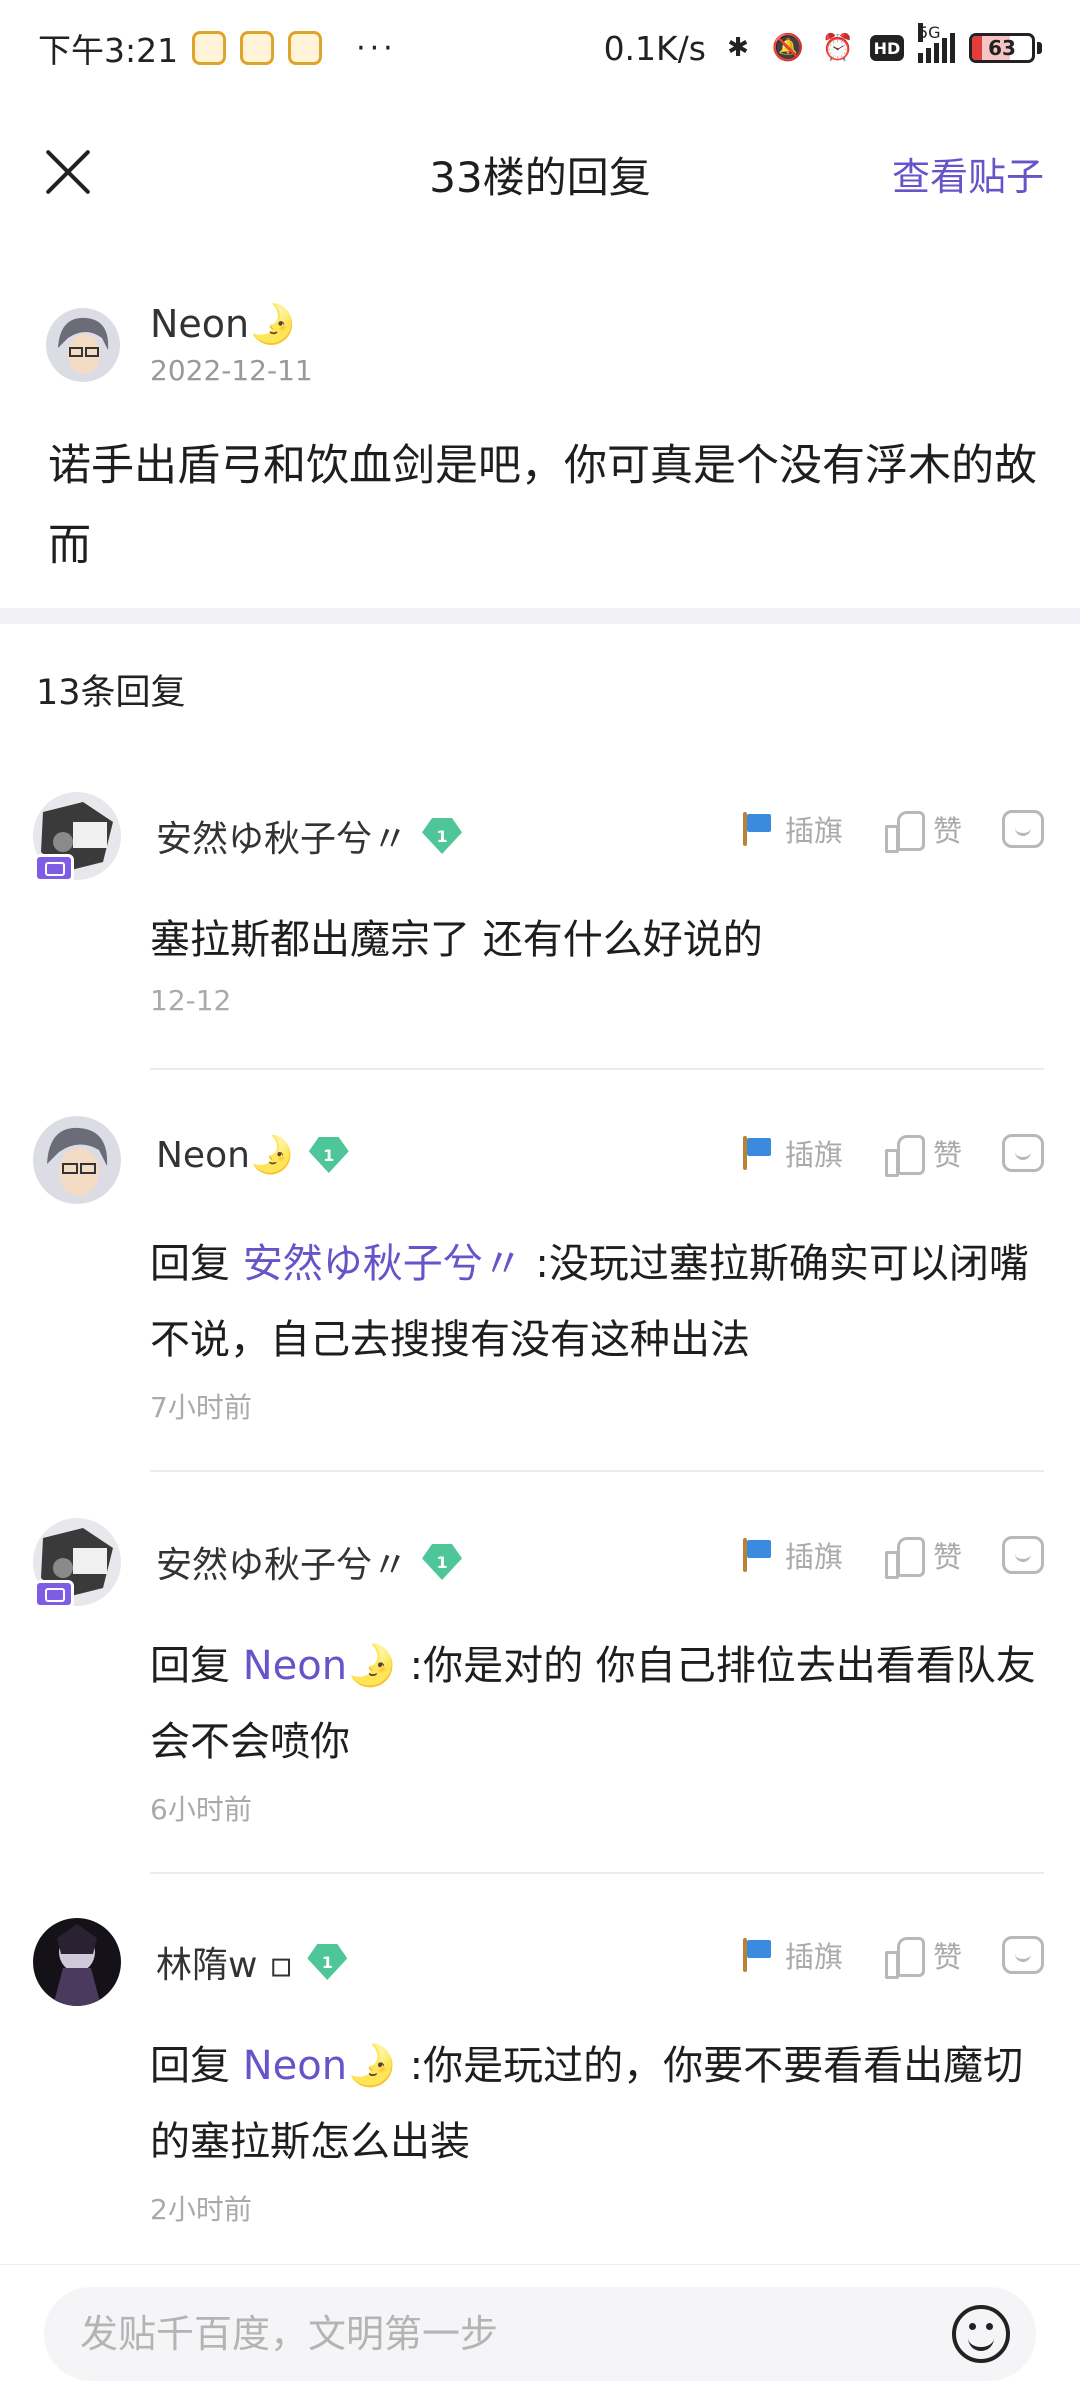  Describe the element at coordinates (968, 173) in the screenshot. I see `view-post-link: 查看贴子` at that location.